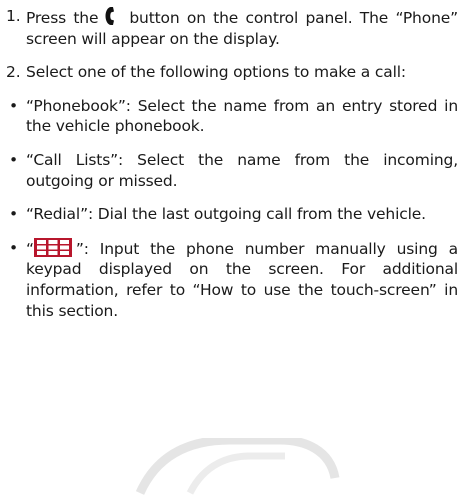 This screenshot has height=498, width=461. Describe the element at coordinates (237, 466) in the screenshot. I see `watermark-logo` at that location.